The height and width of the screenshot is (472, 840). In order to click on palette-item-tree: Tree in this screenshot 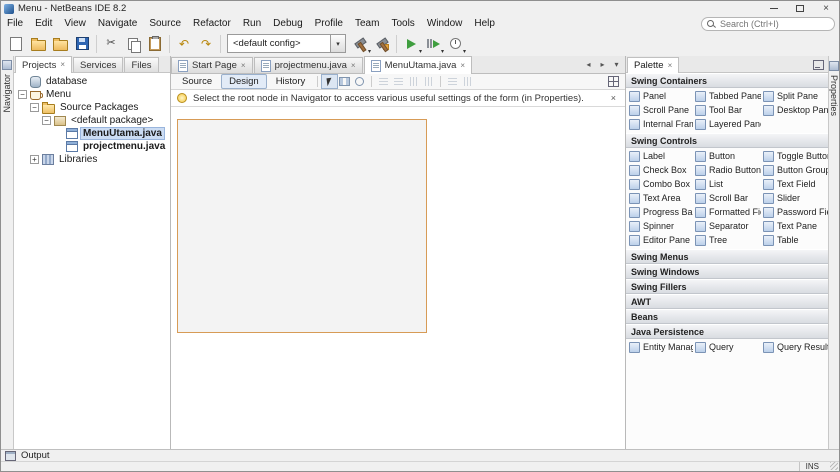, I will do `click(728, 240)`.